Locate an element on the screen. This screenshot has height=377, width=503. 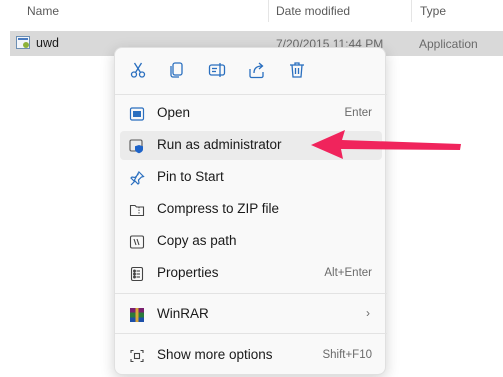
menu-item-shortcut: Alt+Enter is located at coordinates (348, 273).